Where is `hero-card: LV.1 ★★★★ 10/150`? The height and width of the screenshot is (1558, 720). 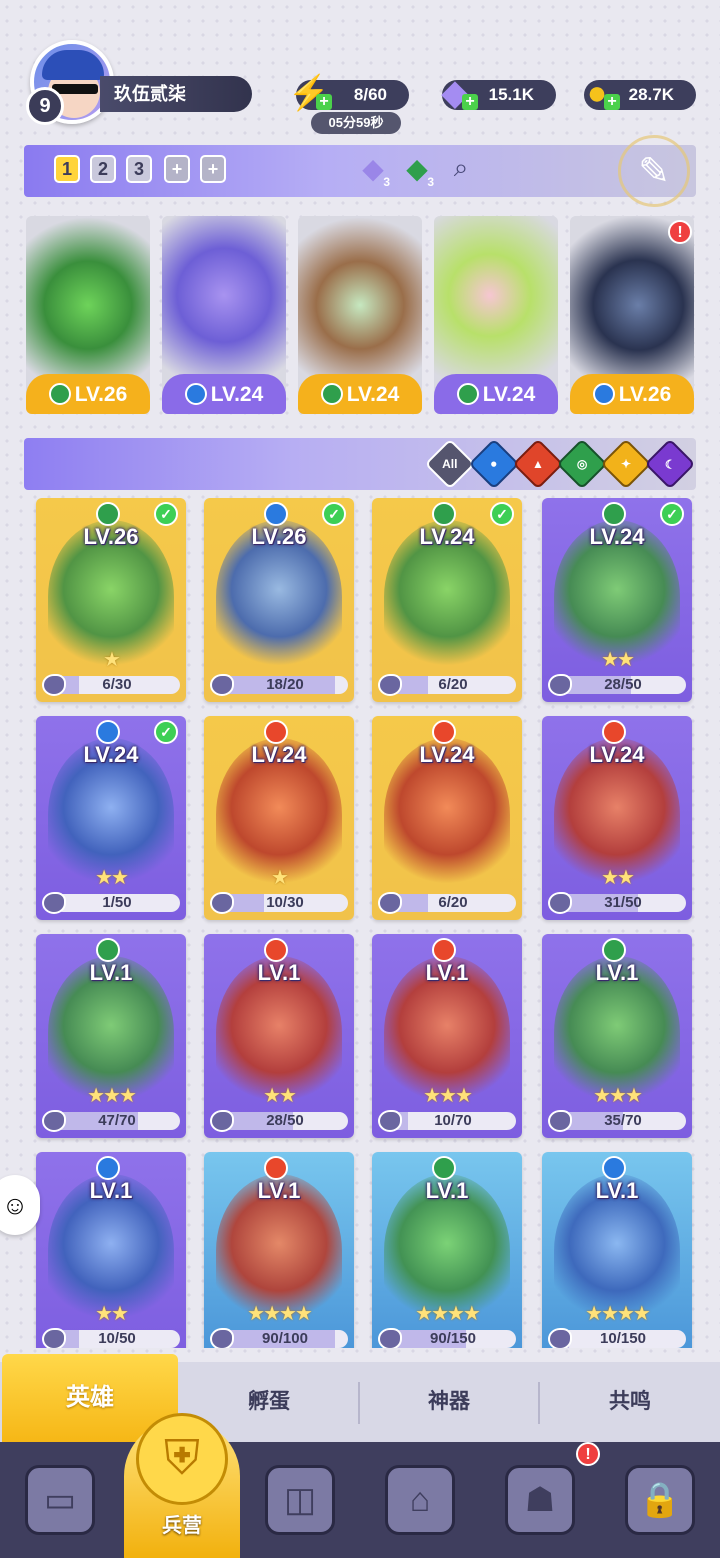 hero-card: LV.1 ★★★★ 10/150 is located at coordinates (617, 1250).